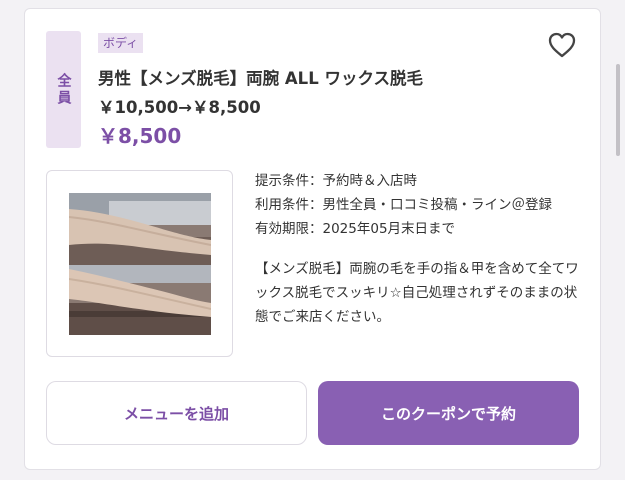 The height and width of the screenshot is (480, 625). What do you see at coordinates (437, 205) in the screenshot?
I see `detail-value: 男性全員・口コミ投稿・ライン＠登録` at bounding box center [437, 205].